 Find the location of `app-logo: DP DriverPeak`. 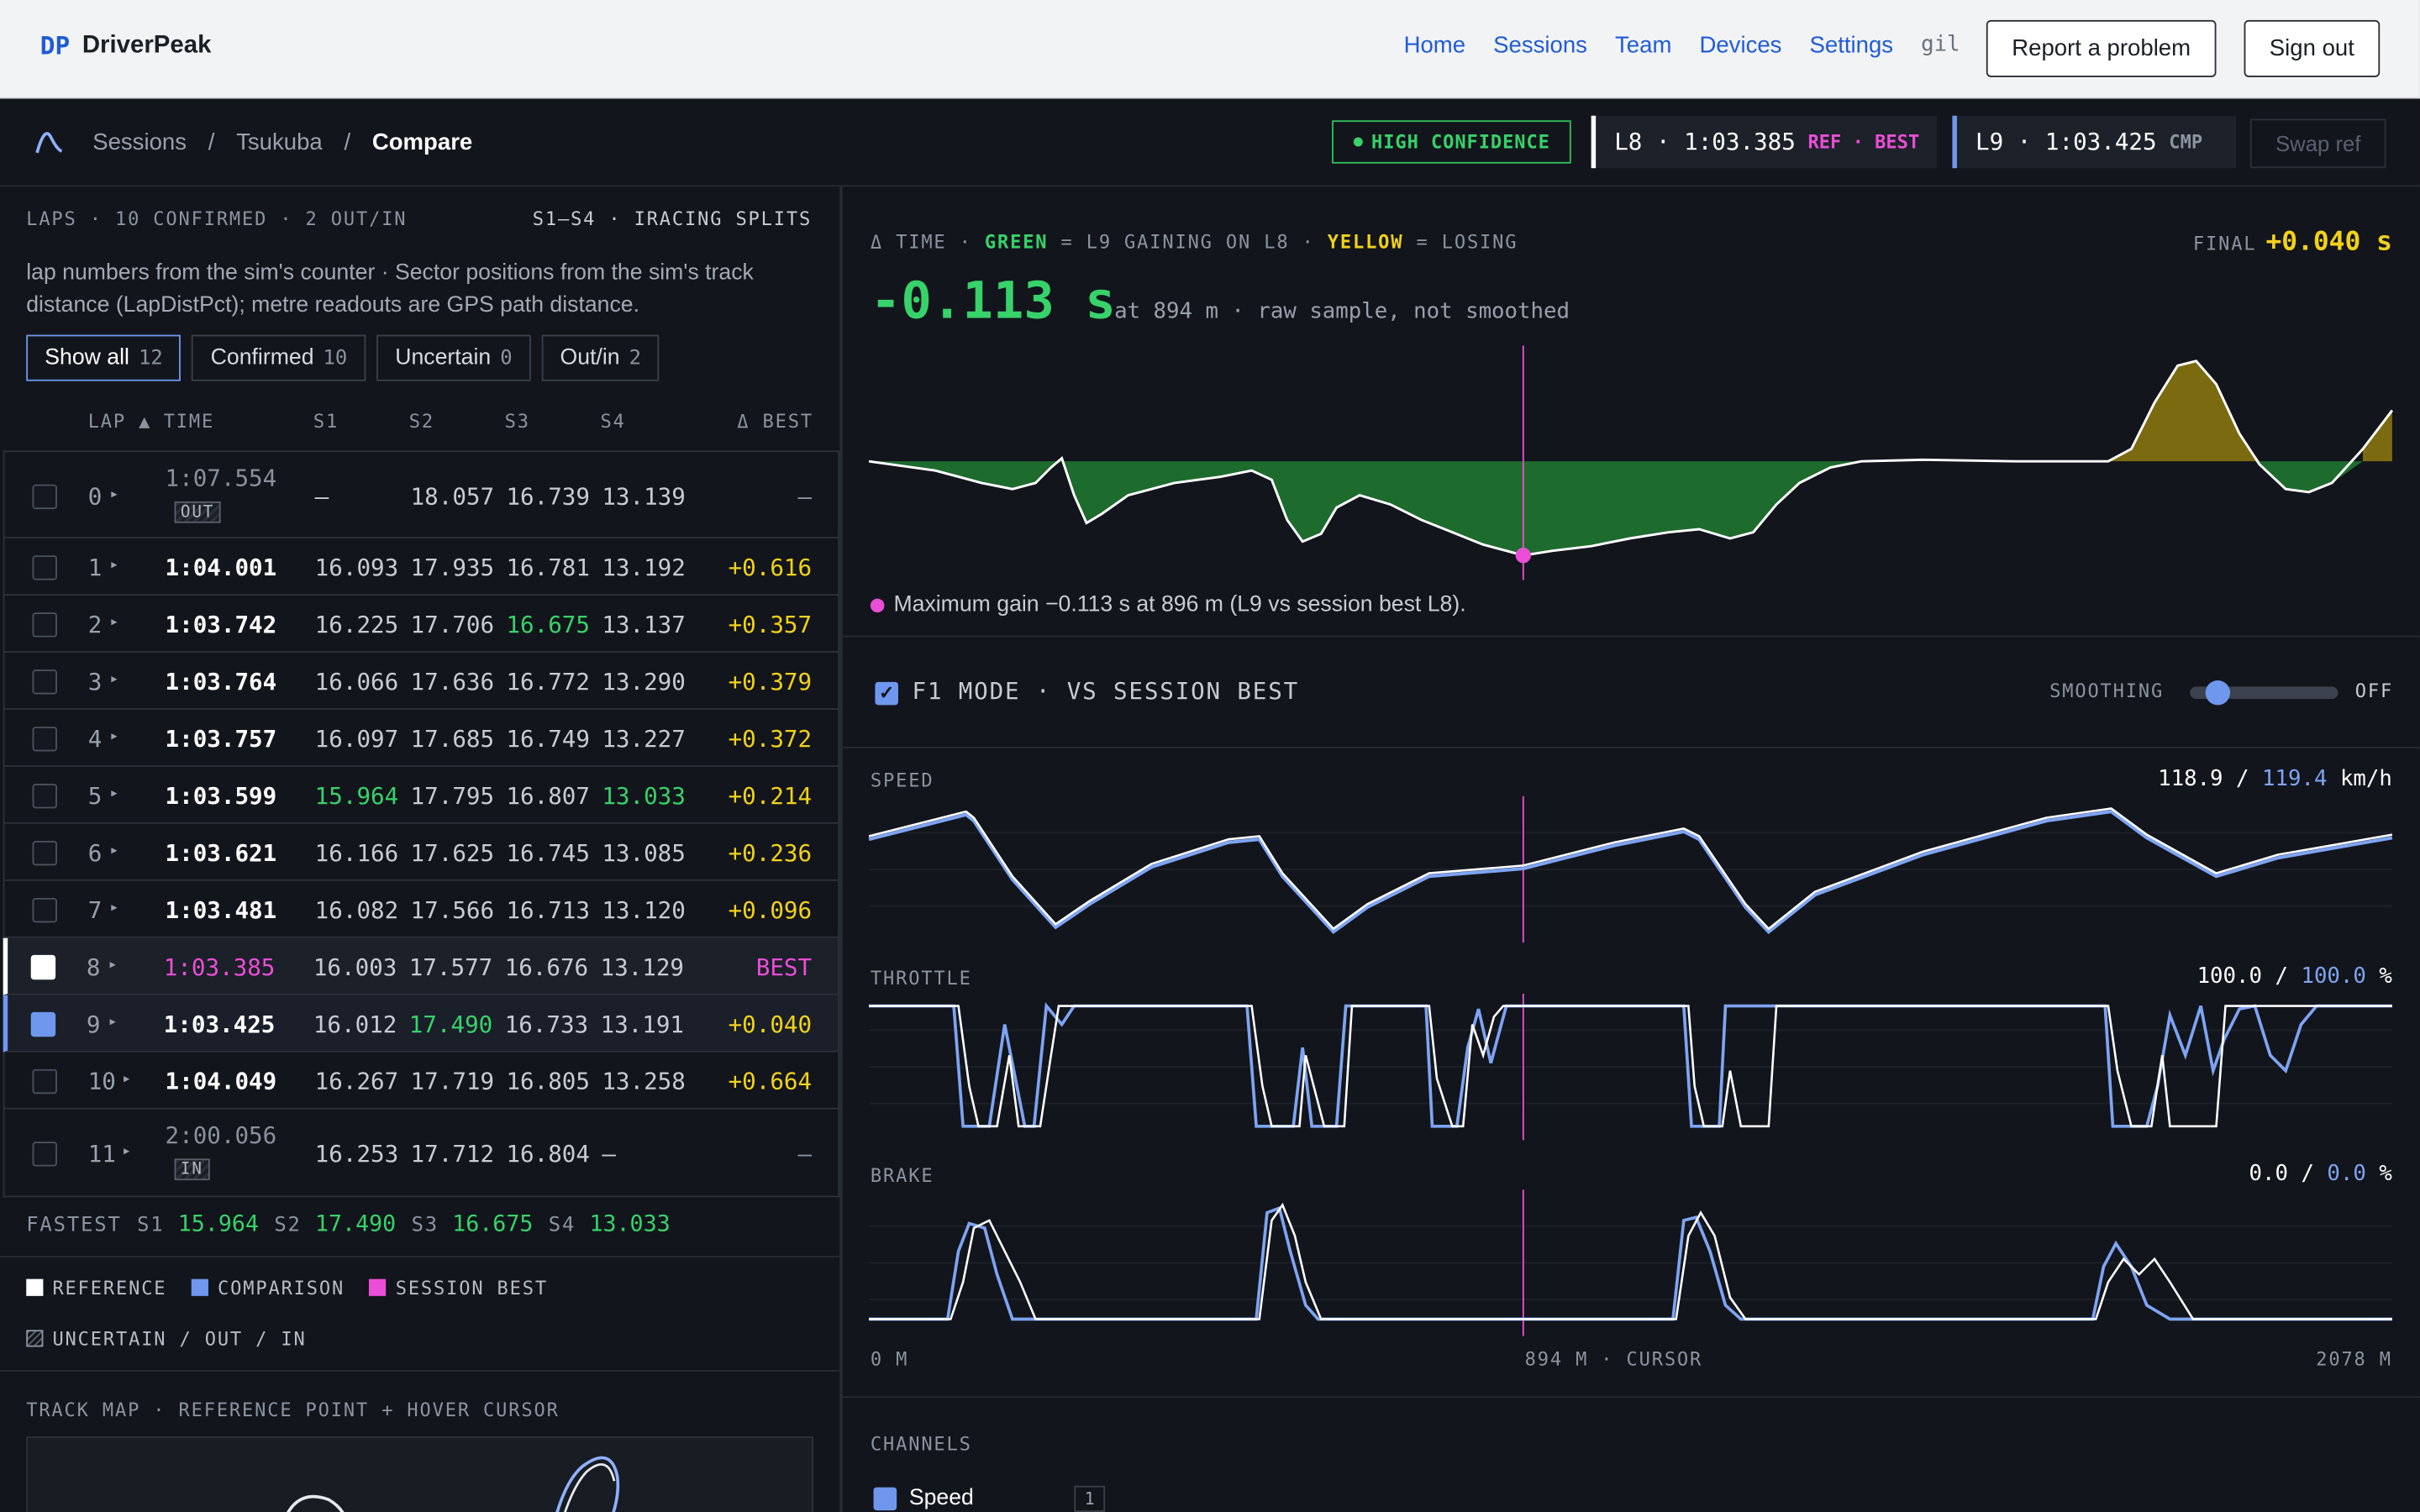

app-logo: DP DriverPeak is located at coordinates (126, 45).